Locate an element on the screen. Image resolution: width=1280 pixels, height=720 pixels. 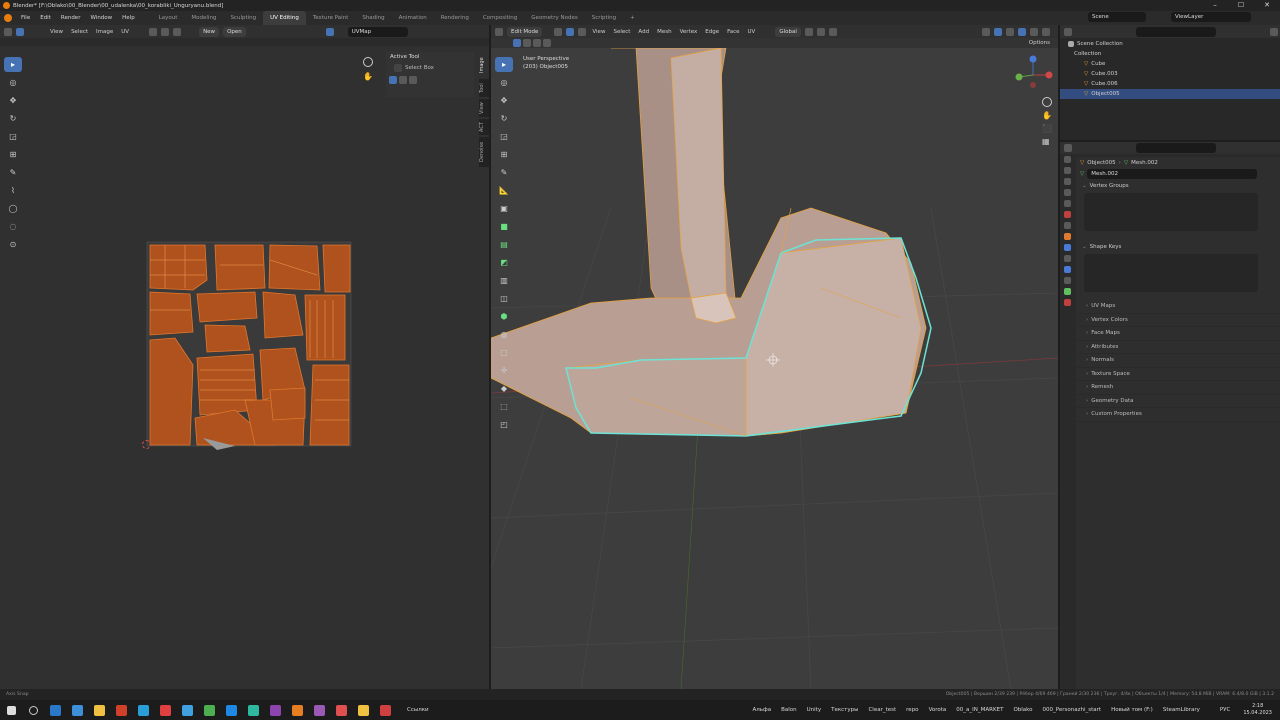
physics-props-icon is located at coordinates (1067, 269).